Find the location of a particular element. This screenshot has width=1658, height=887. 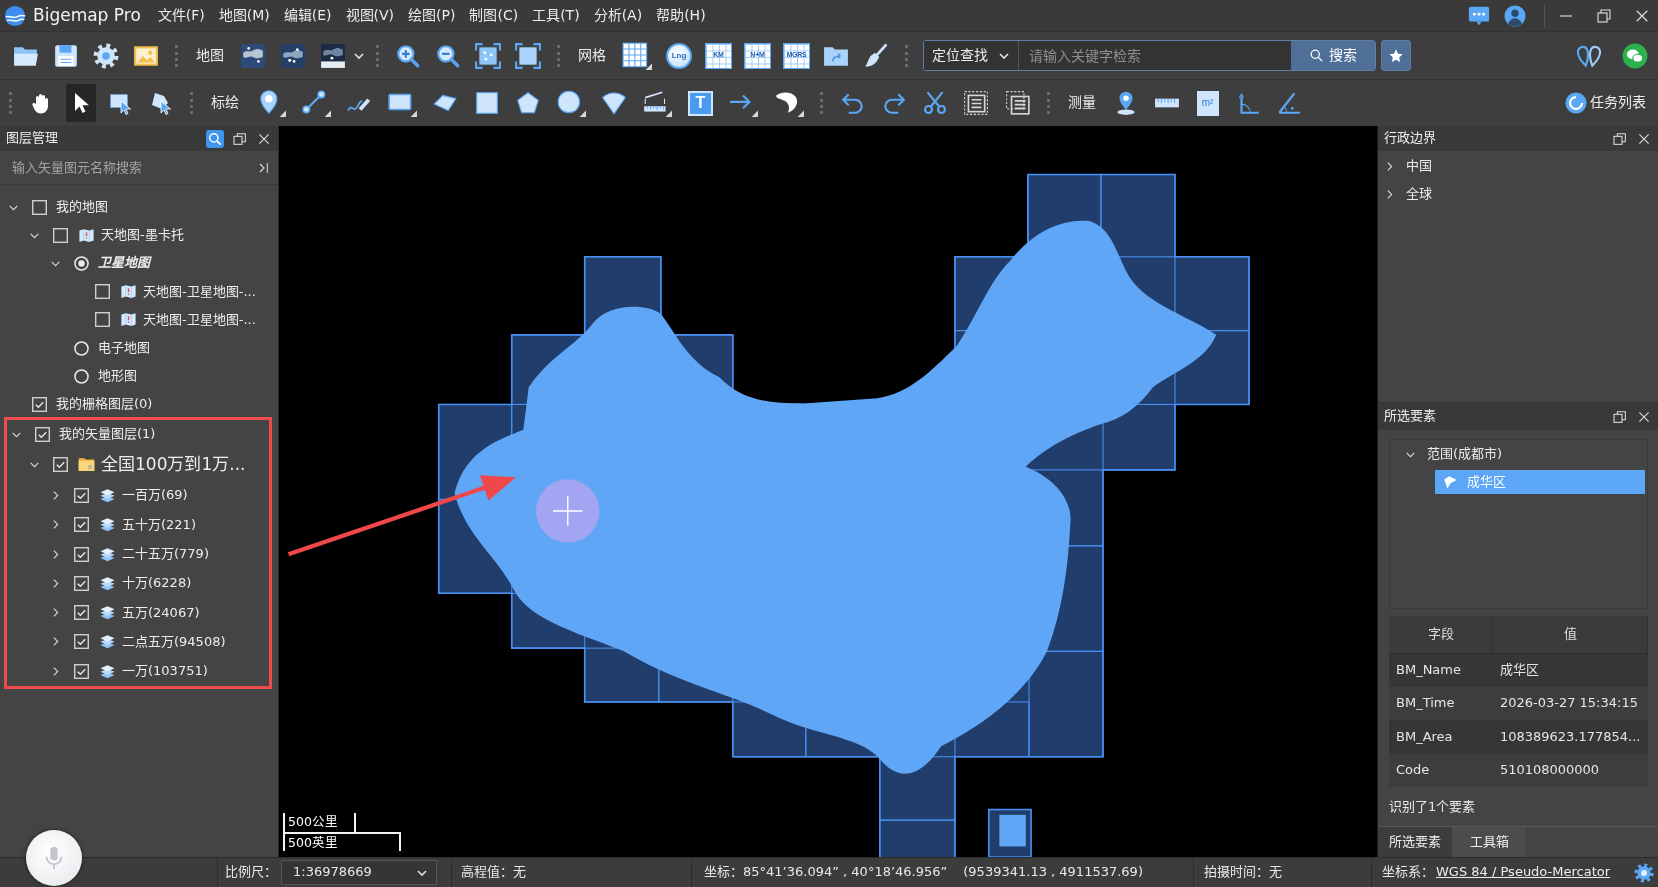

search-icon is located at coordinates (215, 138).